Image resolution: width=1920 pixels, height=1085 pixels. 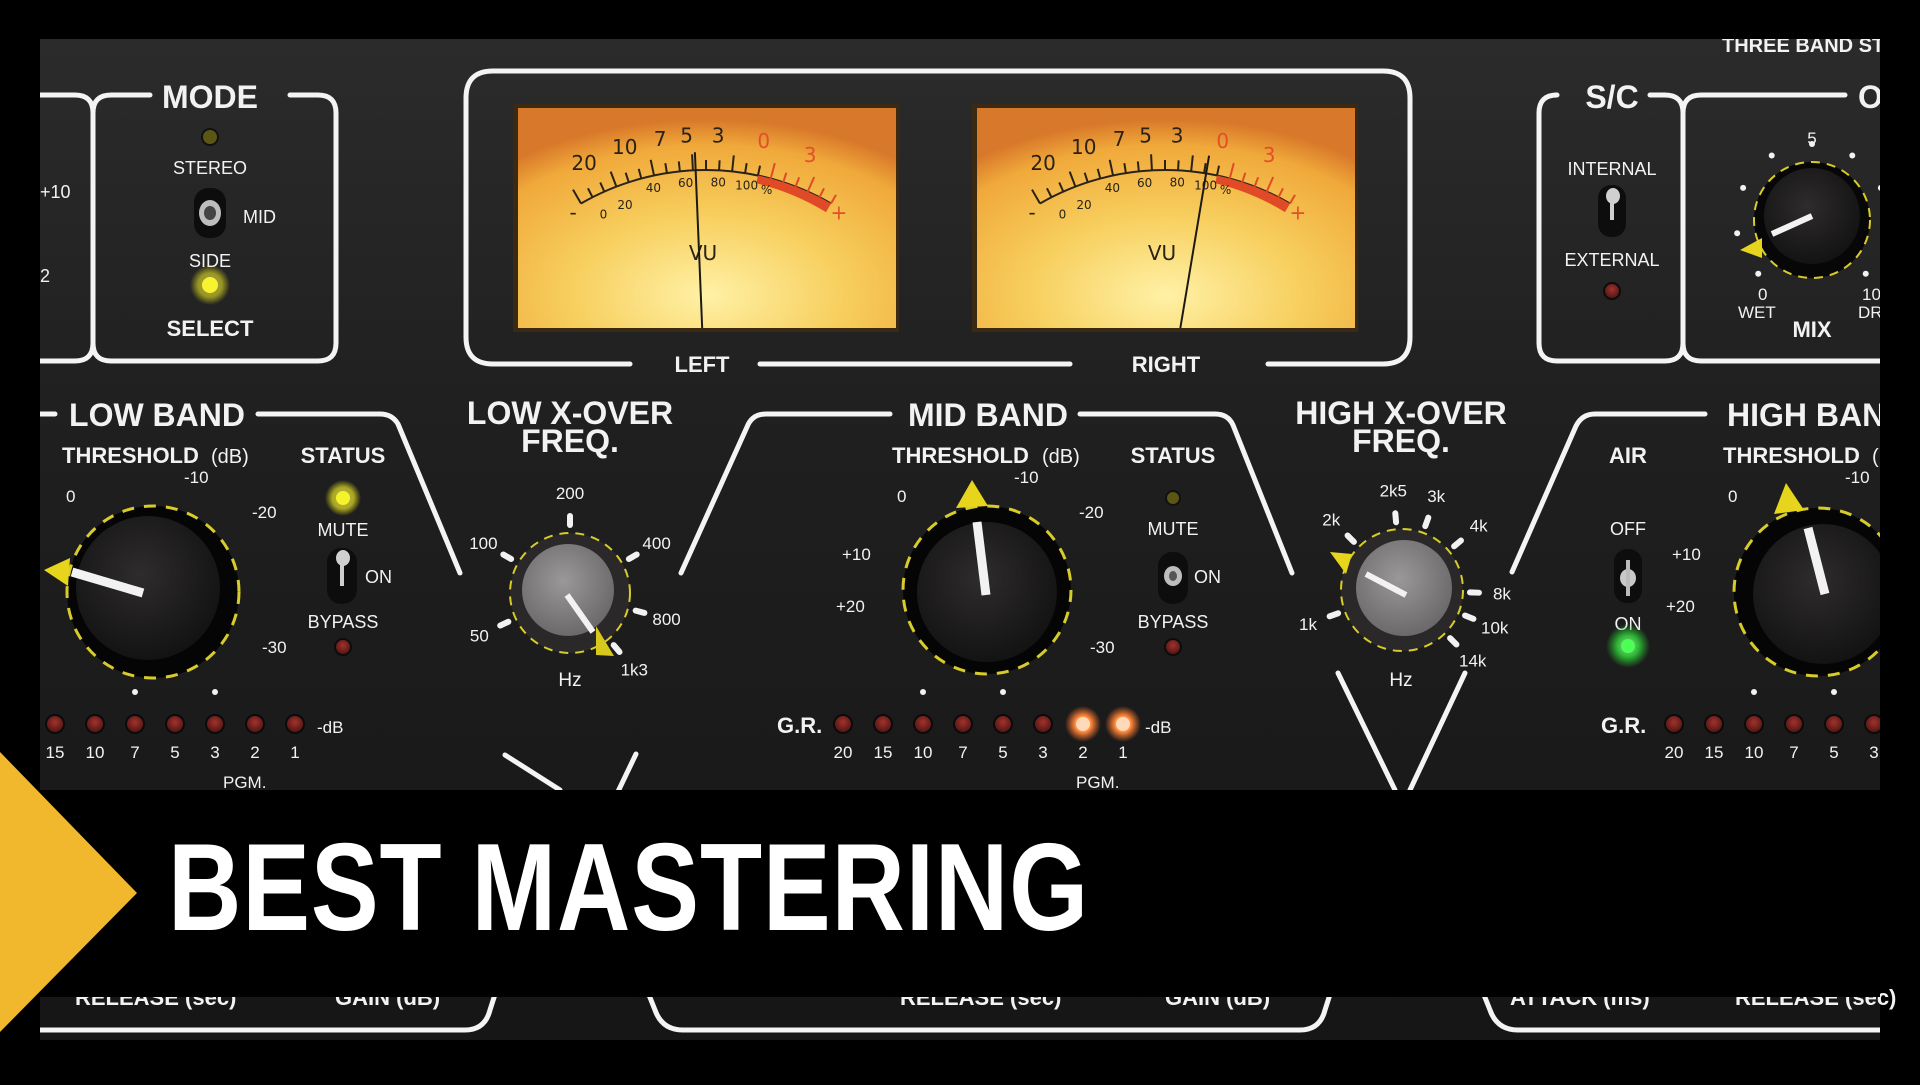 What do you see at coordinates (656, 543) in the screenshot?
I see `low-xover-tick-label: 400` at bounding box center [656, 543].